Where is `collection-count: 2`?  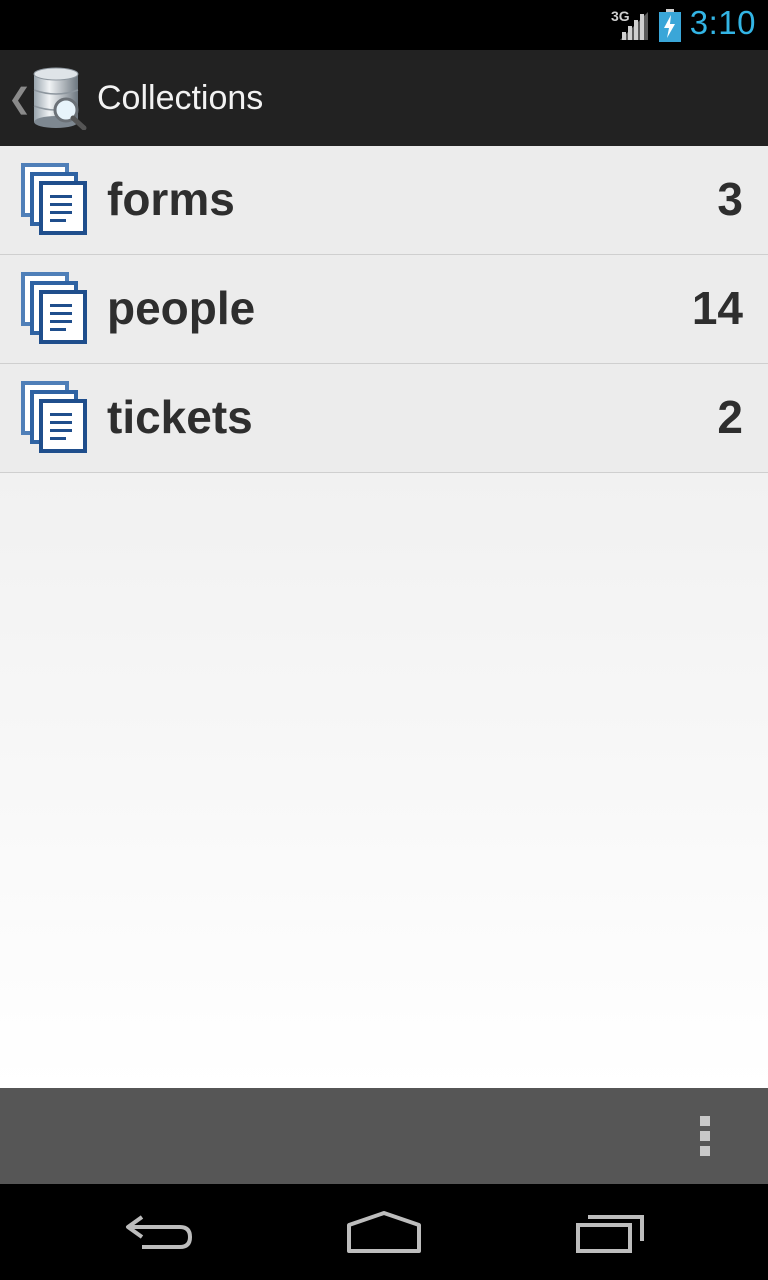
collection-count: 2 is located at coordinates (730, 417).